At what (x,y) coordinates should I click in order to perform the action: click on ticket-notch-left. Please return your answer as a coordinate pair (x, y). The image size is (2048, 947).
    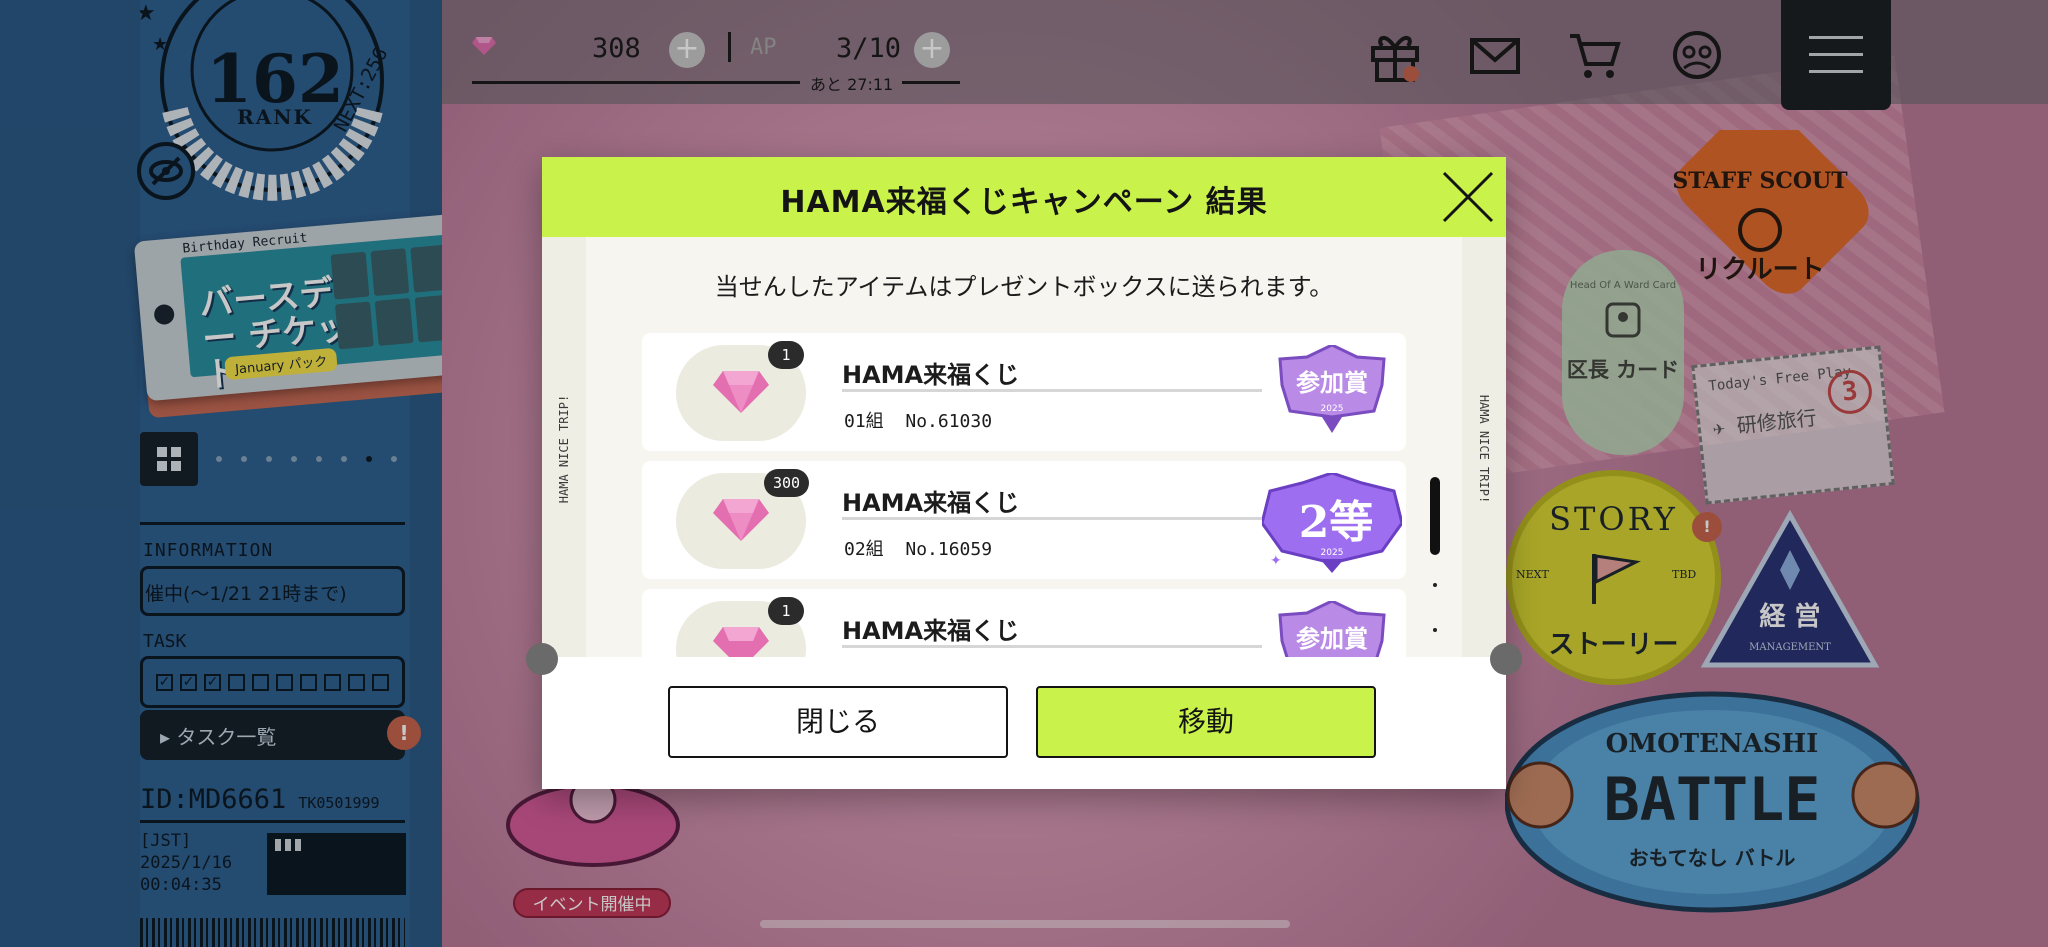
    Looking at the image, I should click on (542, 659).